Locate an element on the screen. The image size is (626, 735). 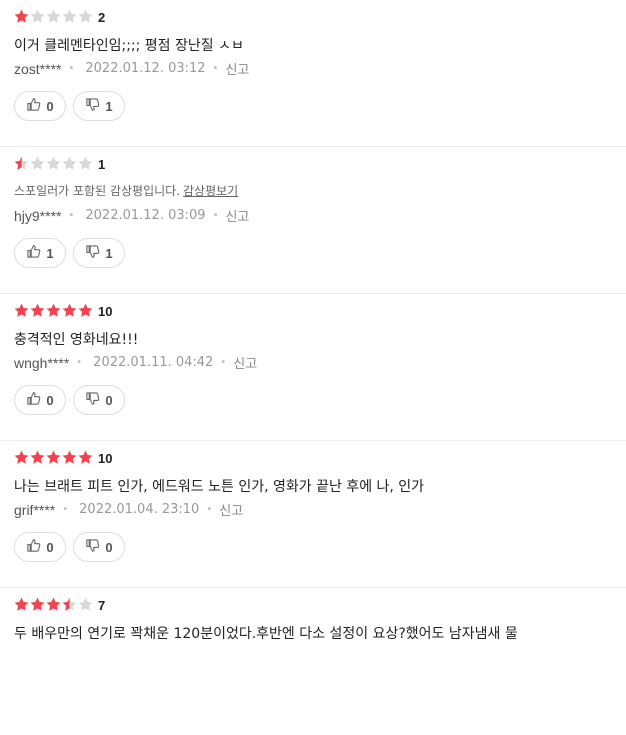
like-button: 1 is located at coordinates (40, 253).